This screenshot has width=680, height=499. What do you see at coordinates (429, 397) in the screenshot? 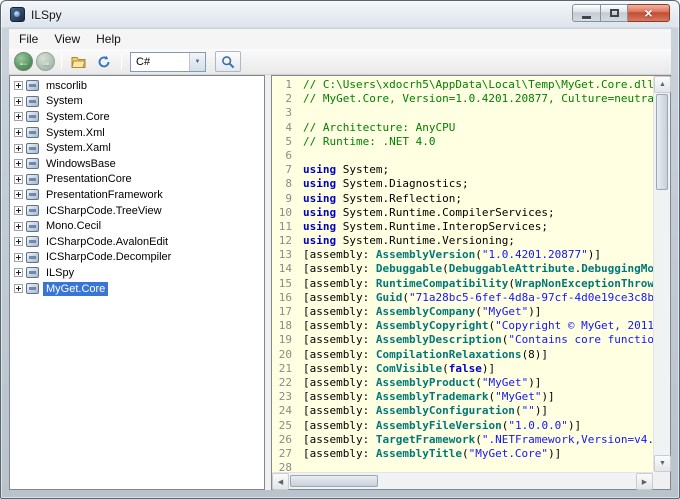
I see `code-line: [assembly: AssemblyTrademark("MyGet")]` at bounding box center [429, 397].